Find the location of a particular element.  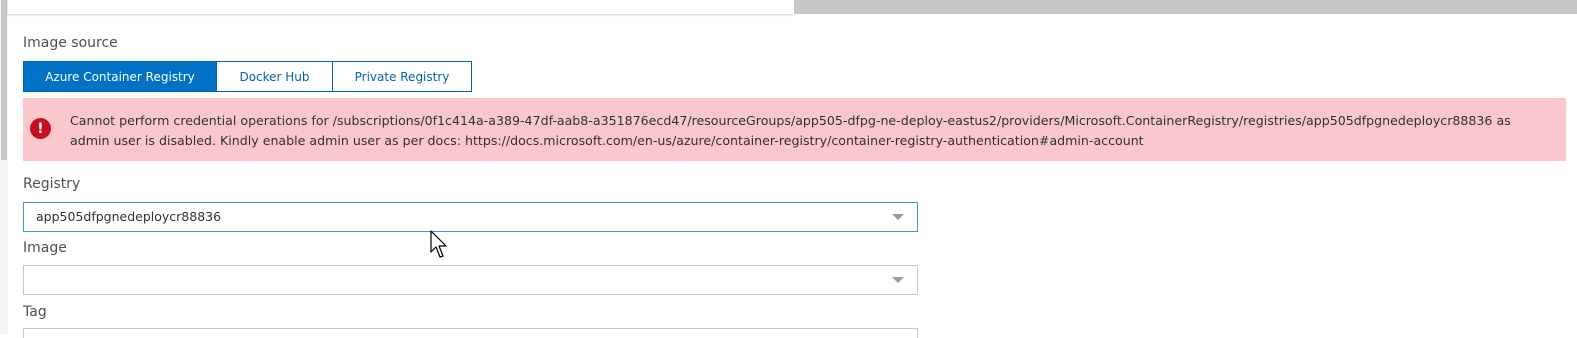

image-dropdown is located at coordinates (470, 280).